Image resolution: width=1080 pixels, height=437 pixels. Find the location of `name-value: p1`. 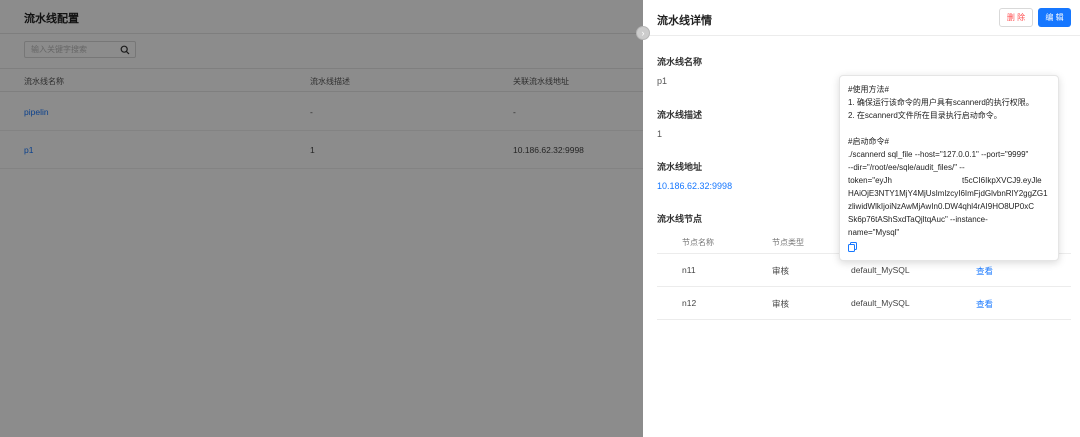

name-value: p1 is located at coordinates (662, 81).